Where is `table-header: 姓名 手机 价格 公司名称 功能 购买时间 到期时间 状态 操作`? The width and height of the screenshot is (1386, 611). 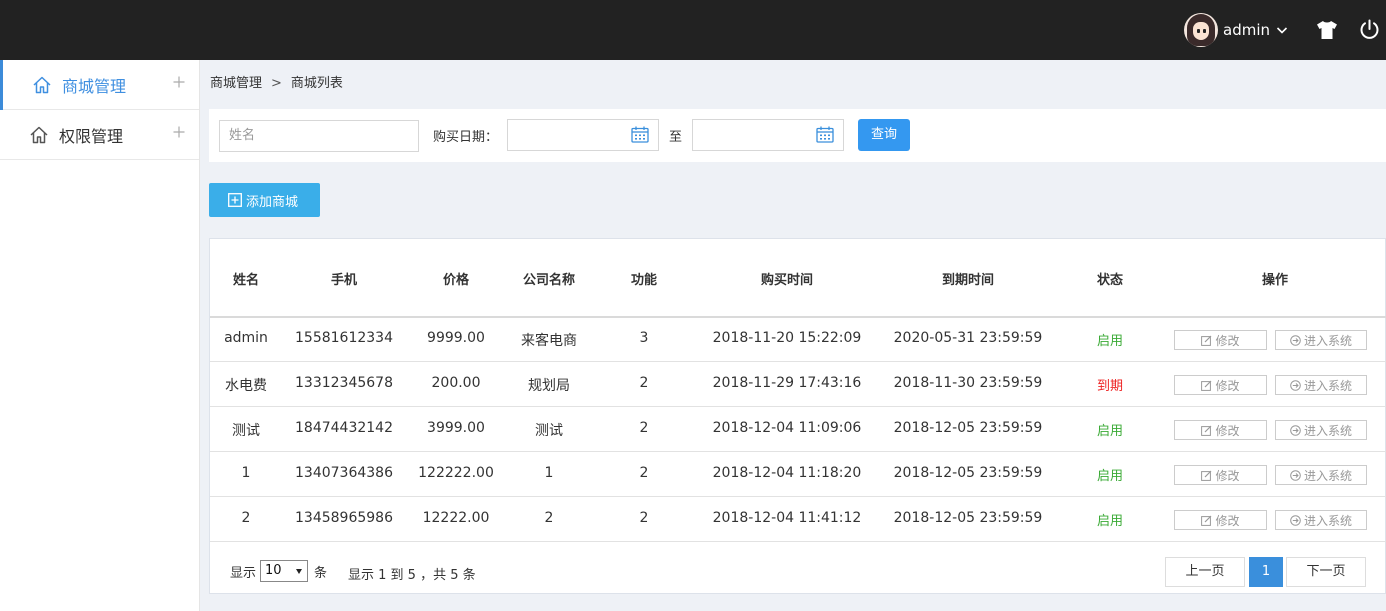 table-header: 姓名 手机 价格 公司名称 功能 购买时间 到期时间 状态 操作 is located at coordinates (798, 278).